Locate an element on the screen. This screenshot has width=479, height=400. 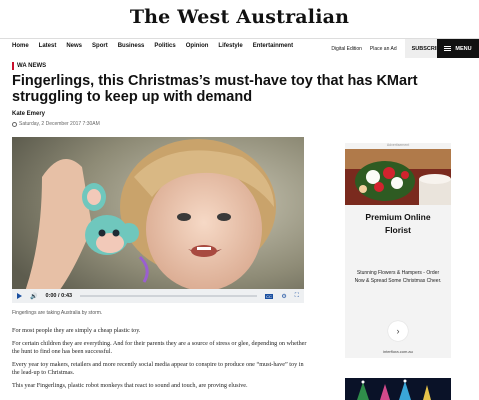
article-dateline: Saturday, 2 December 2017 7:30AM is located at coordinates (56, 124).